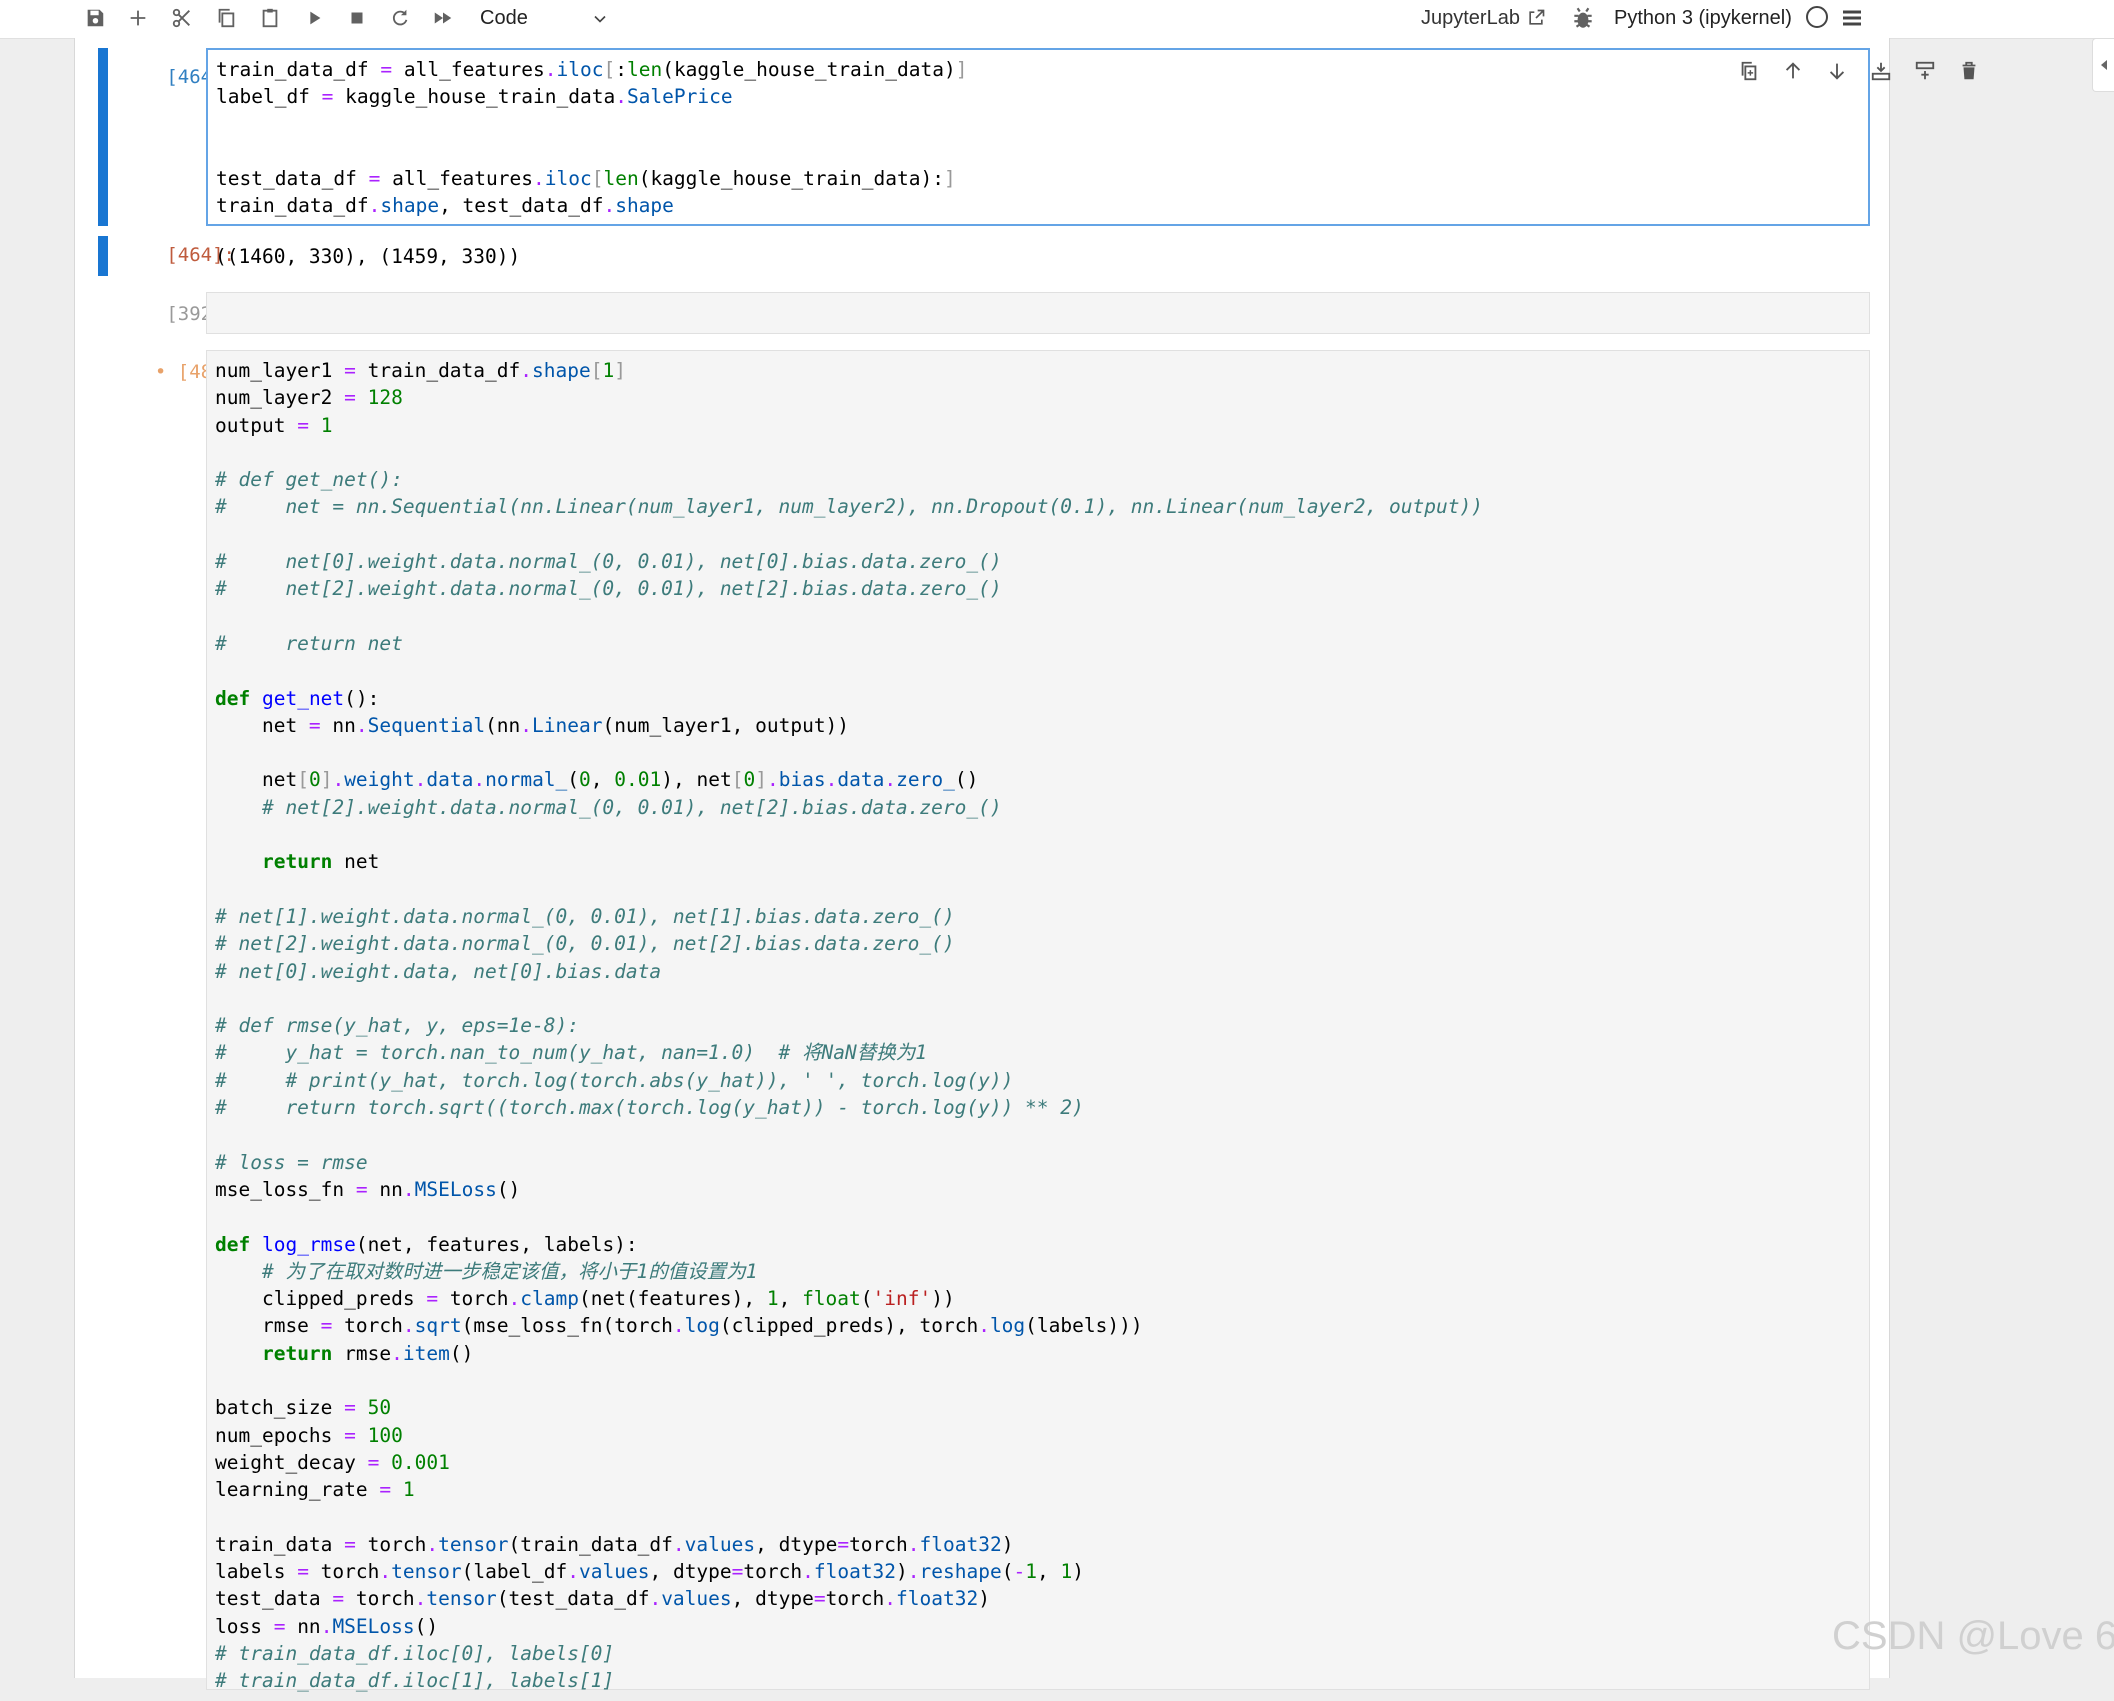  Describe the element at coordinates (1852, 18) in the screenshot. I see `menu-icon` at that location.